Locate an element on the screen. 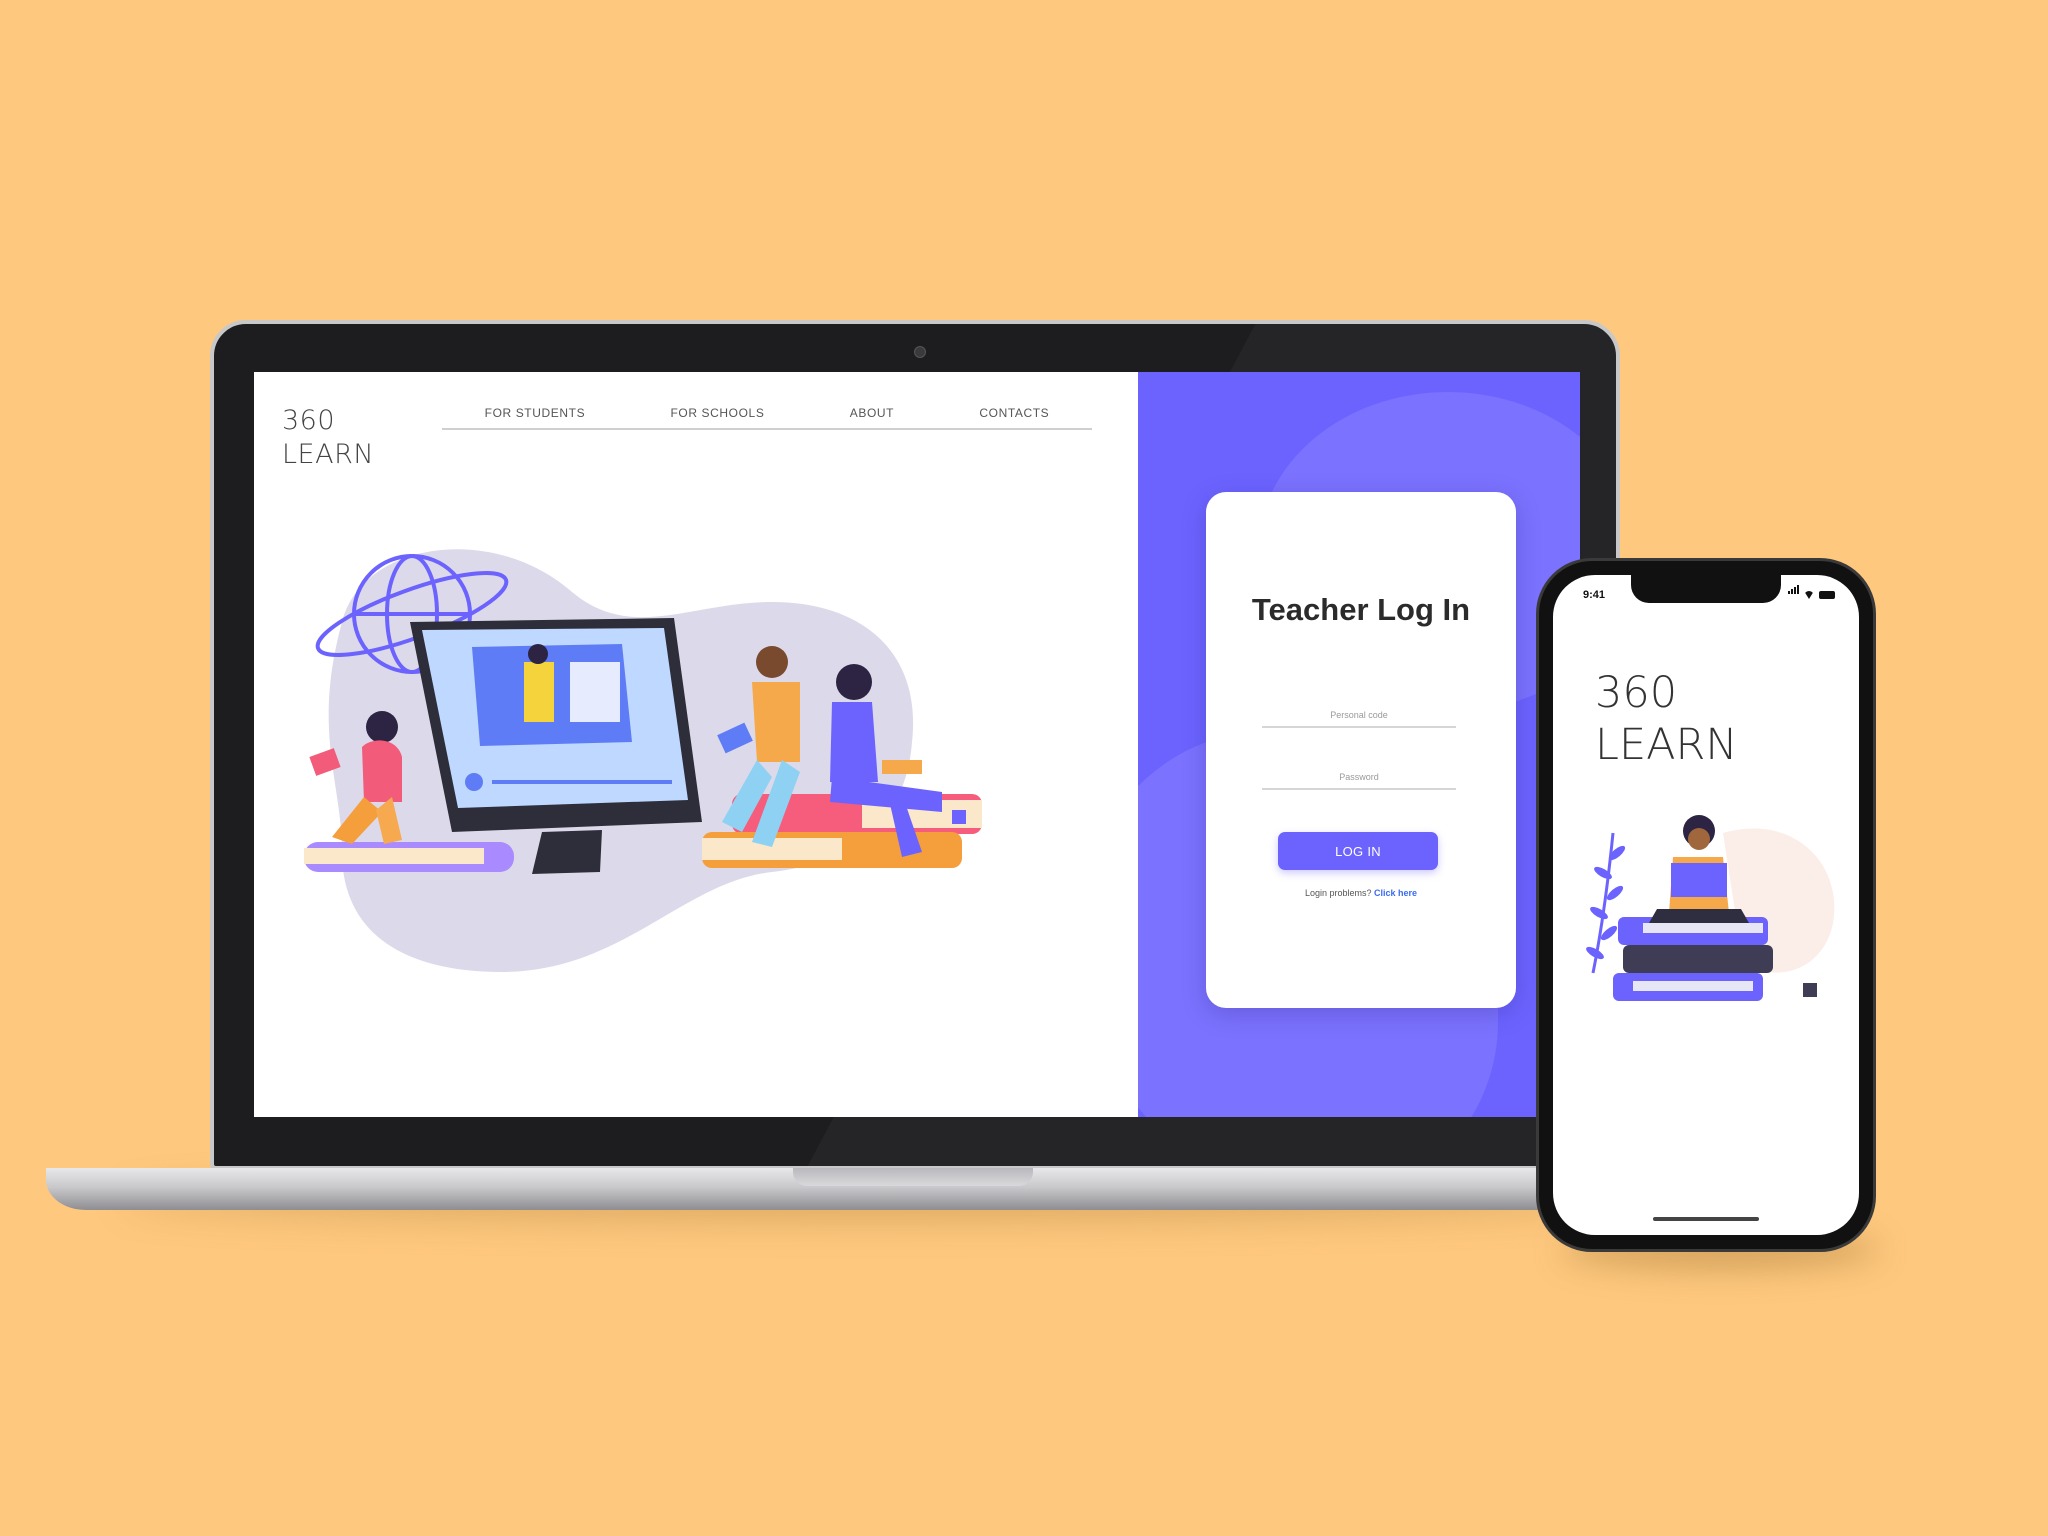  phone-screen: 9:41 360 LEARN is located at coordinates (1706, 905).